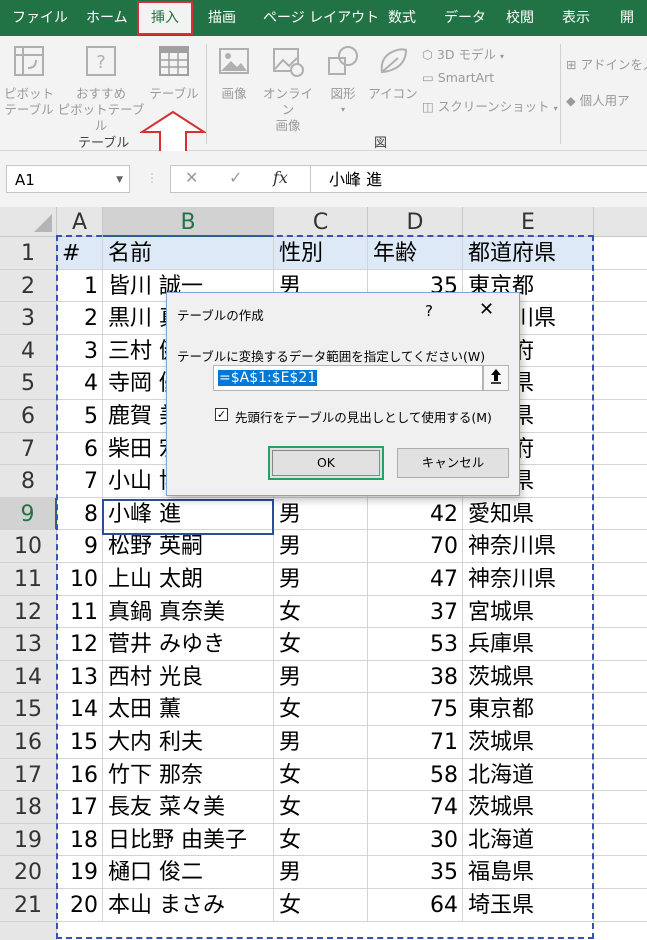 This screenshot has height=940, width=647. I want to click on enter-icon: ✓, so click(235, 177).